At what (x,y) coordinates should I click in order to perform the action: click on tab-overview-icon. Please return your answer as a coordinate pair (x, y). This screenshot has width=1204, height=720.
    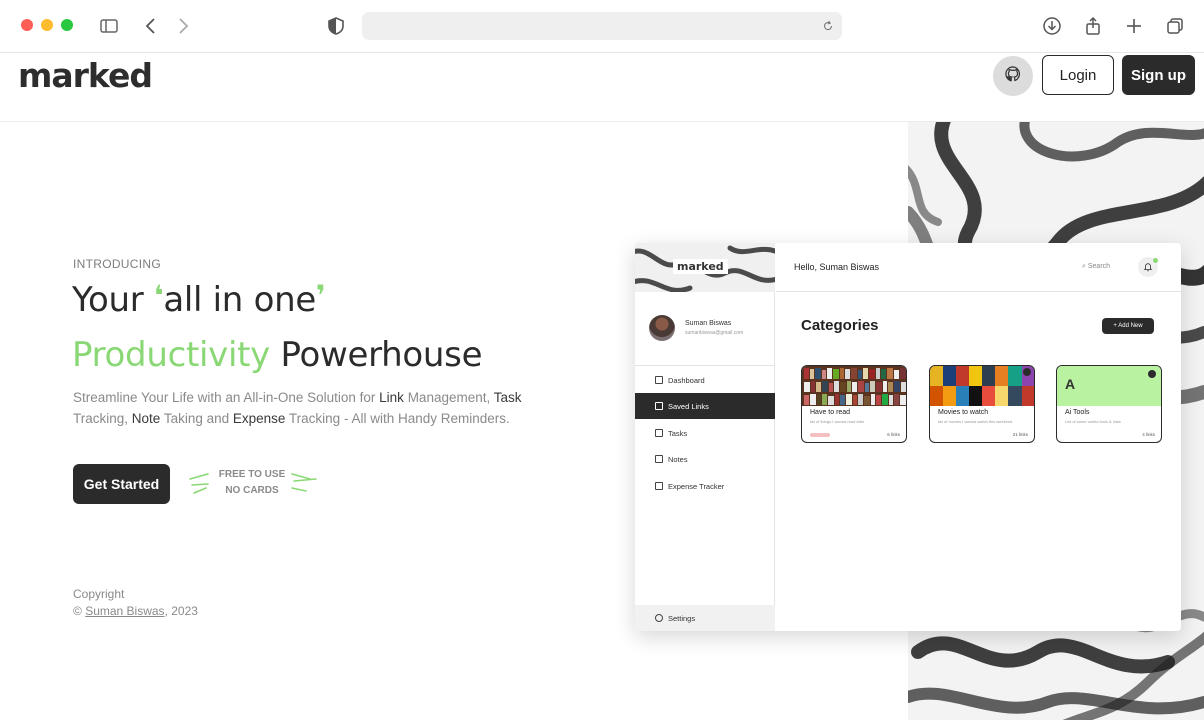
    Looking at the image, I should click on (1175, 26).